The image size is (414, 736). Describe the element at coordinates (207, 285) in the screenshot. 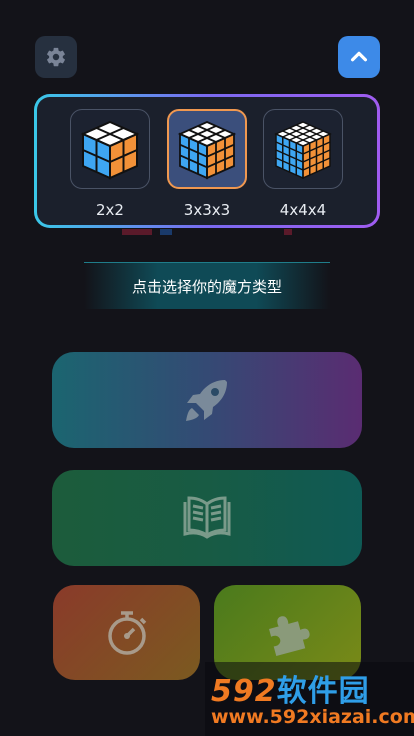

I see `hint-banner: 点击选择你的魔方类型` at that location.